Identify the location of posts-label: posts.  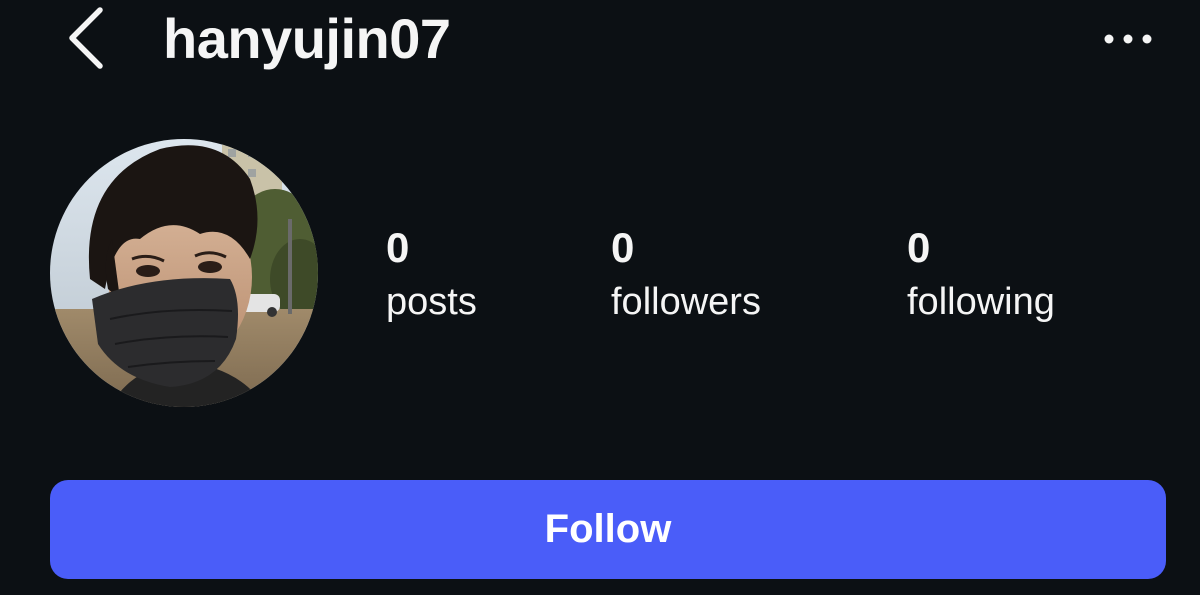
(431, 302).